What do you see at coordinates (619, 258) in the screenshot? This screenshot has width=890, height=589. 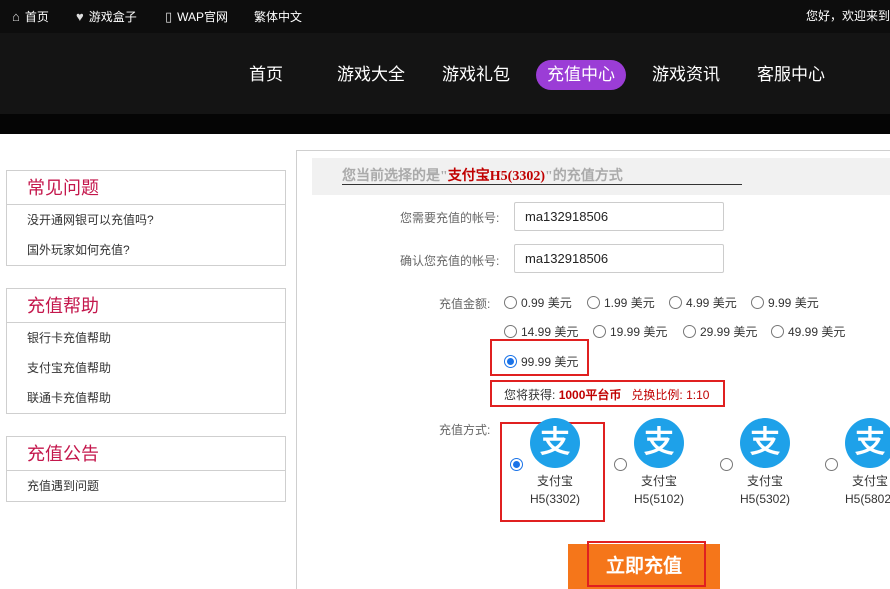 I see `confirm-account-input: ma132918506` at bounding box center [619, 258].